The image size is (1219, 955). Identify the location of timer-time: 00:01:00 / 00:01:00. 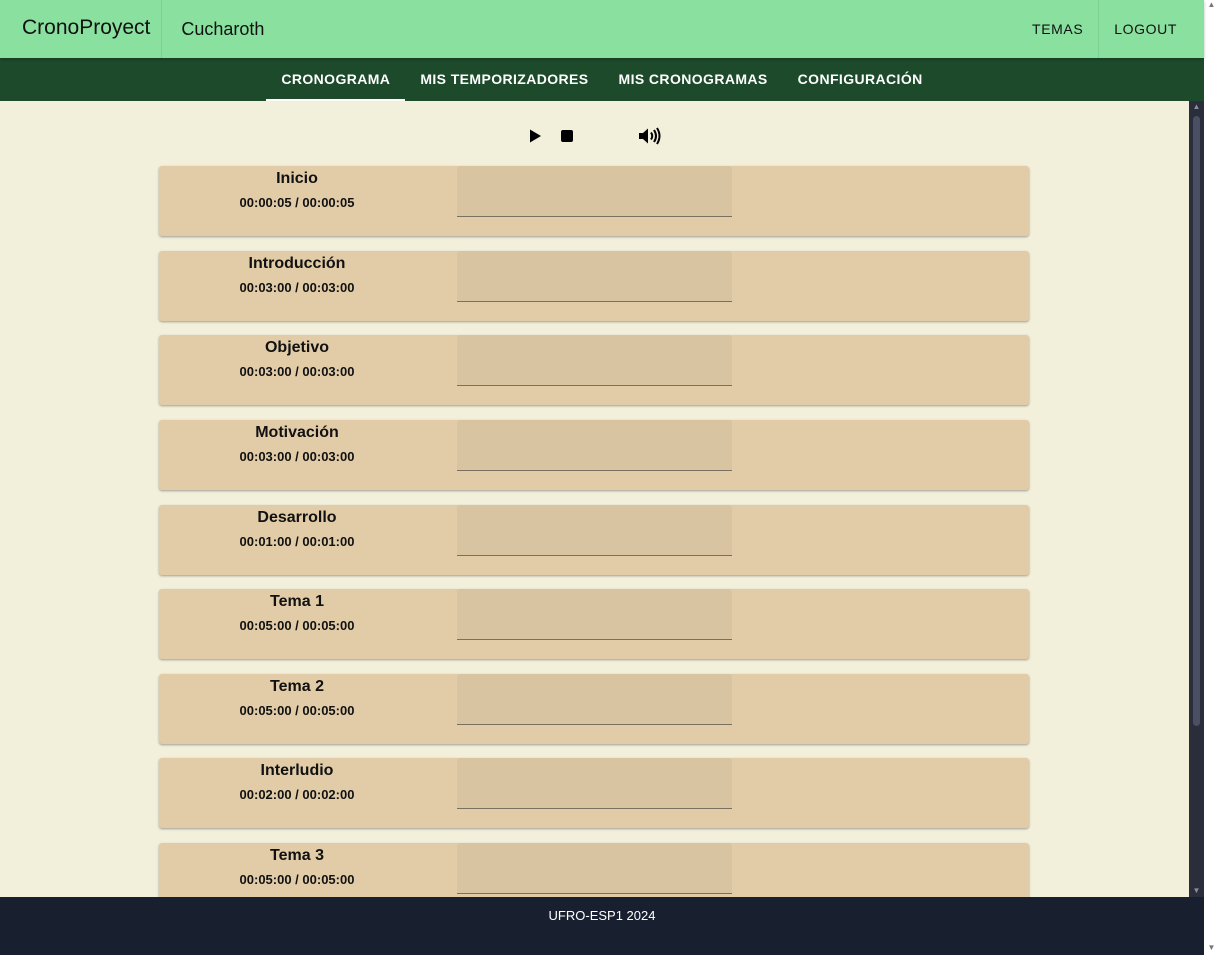
(297, 541).